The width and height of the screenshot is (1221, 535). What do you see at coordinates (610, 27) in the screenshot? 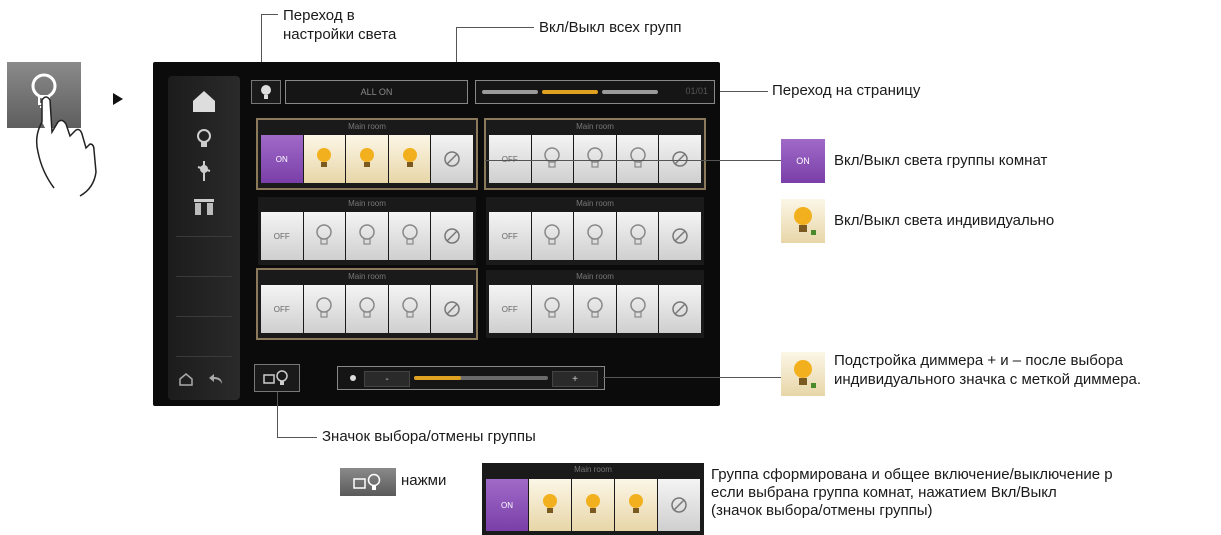
I see `callout-all-groups: Вкл/Выкл всех групп` at bounding box center [610, 27].